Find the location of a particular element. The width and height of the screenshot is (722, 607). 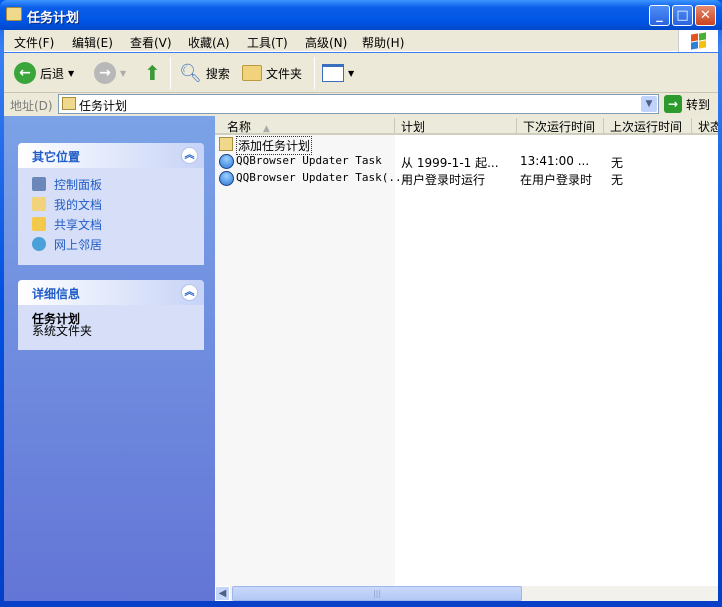

go-label: 转到 is located at coordinates (698, 104).